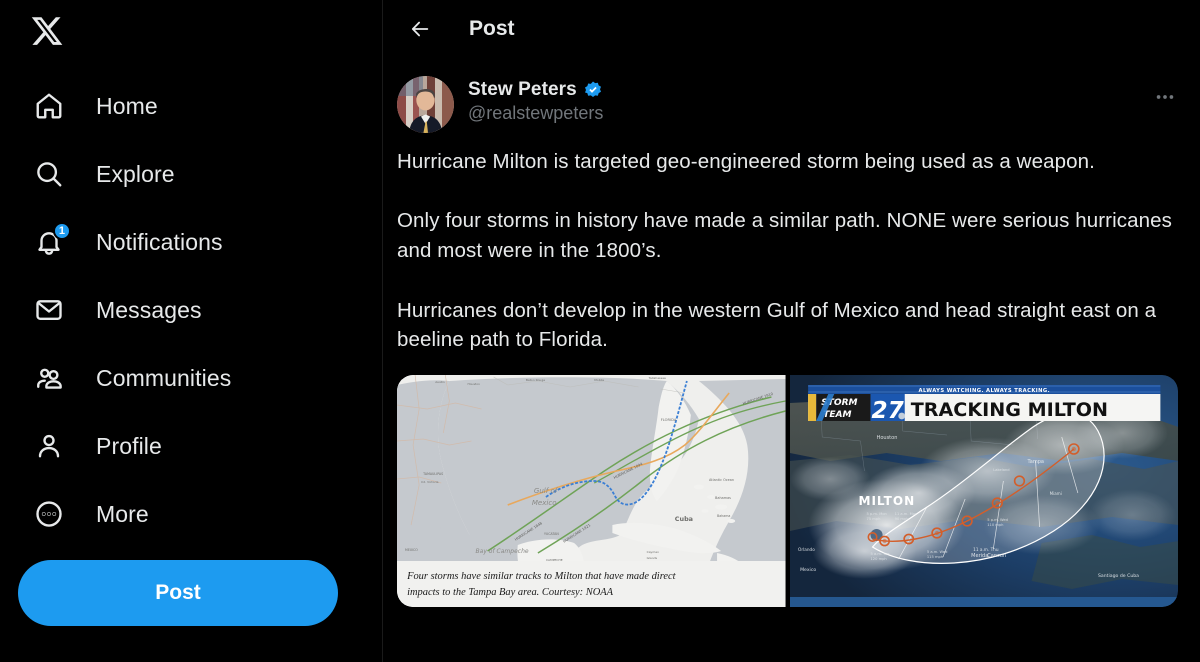 The height and width of the screenshot is (662, 1200). What do you see at coordinates (202, 174) in the screenshot?
I see `sidebar-item-explore: Explore` at bounding box center [202, 174].